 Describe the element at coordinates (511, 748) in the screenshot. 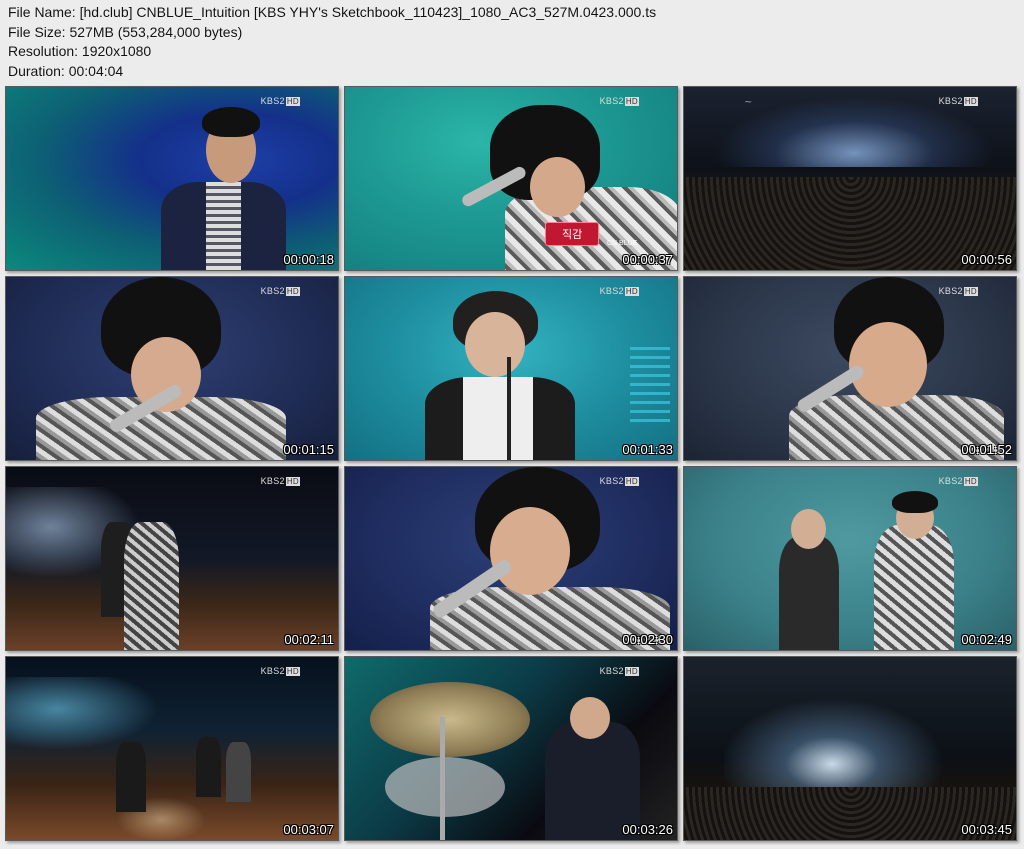

I see `thumbnail: KBS2 HD 00:03:26` at that location.